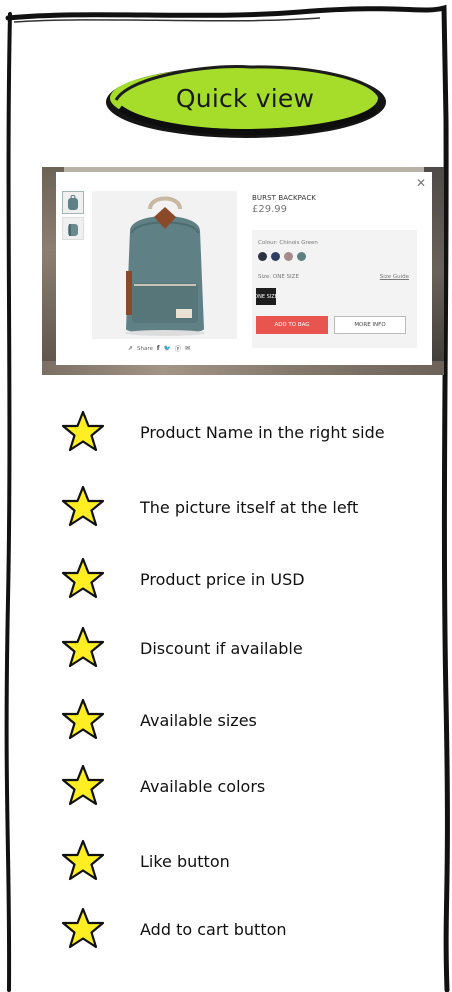  I want to click on product-name: BURST BACKPACK, so click(284, 198).